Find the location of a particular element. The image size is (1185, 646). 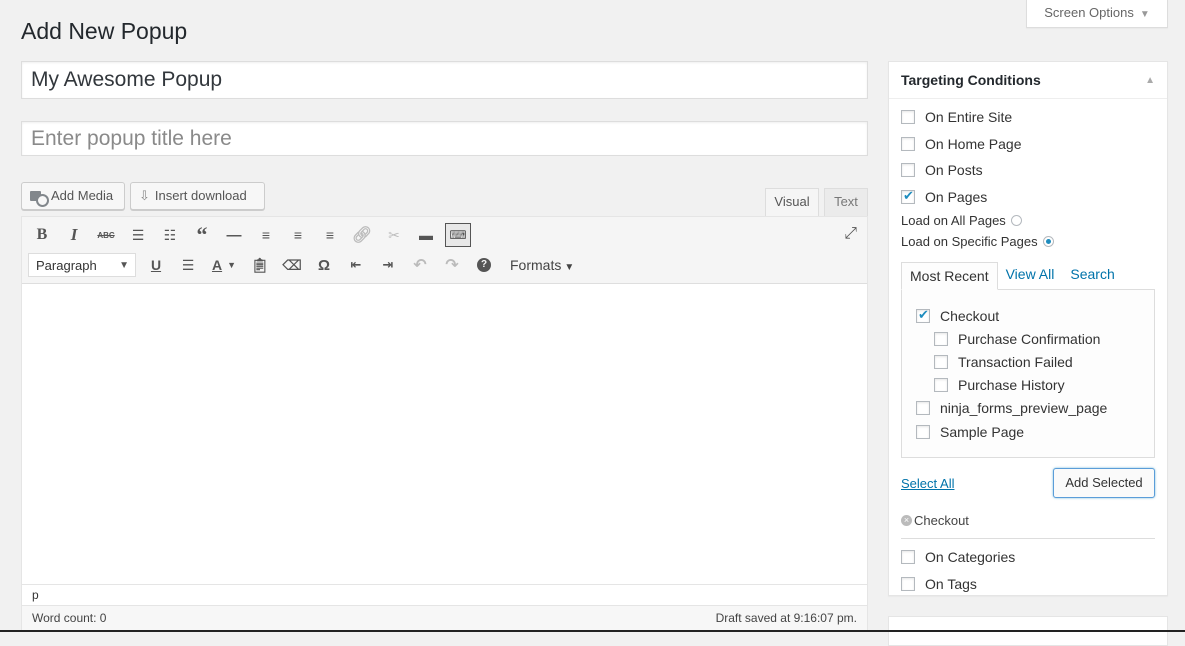

page-item: Checkout is located at coordinates (1035, 315).